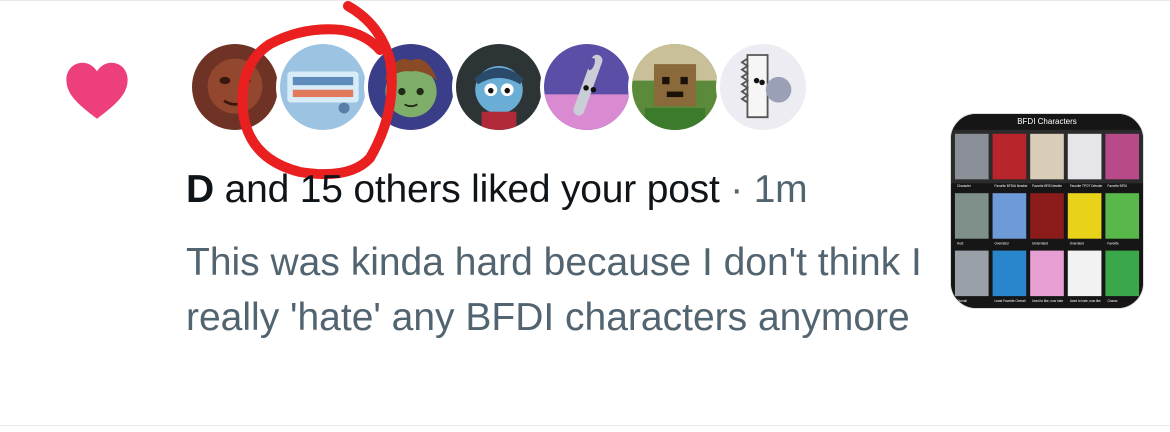  Describe the element at coordinates (962, 301) in the screenshot. I see `thumb-caption-r3-1: Overall` at that location.